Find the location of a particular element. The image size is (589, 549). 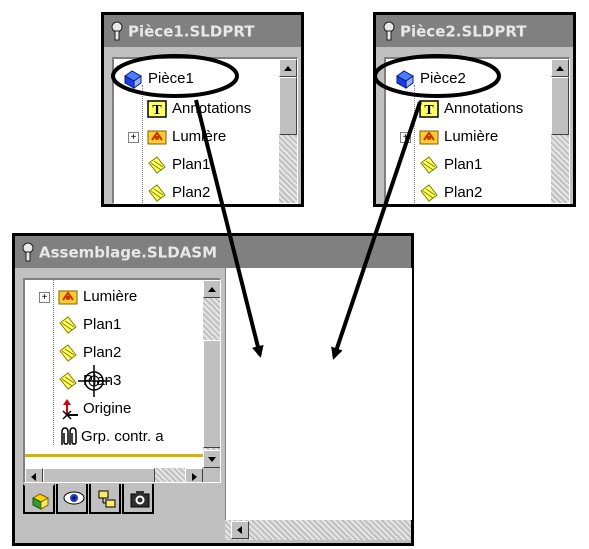

highlight-ellipse-part2 is located at coordinates (437, 76).